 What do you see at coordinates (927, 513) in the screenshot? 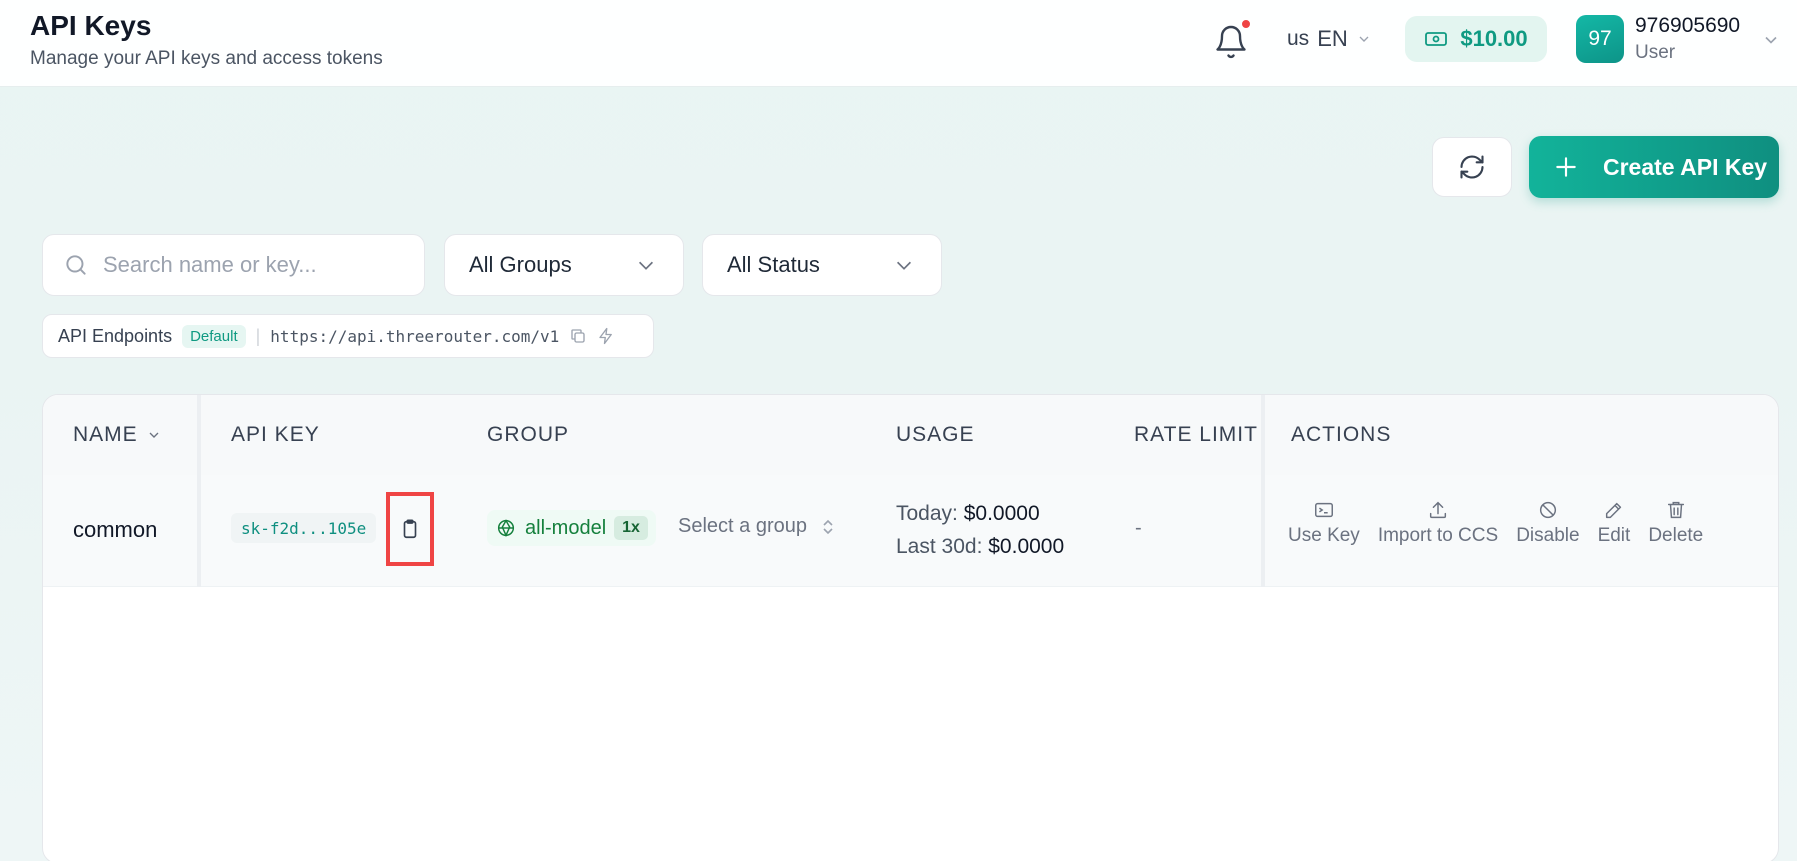
I see `usage-today-label: Today:` at bounding box center [927, 513].